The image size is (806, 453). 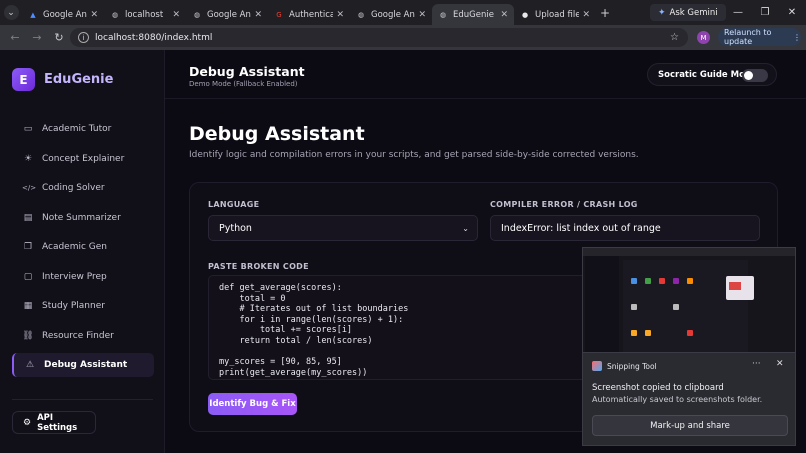 I want to click on reload-button: ↻, so click(x=59, y=37).